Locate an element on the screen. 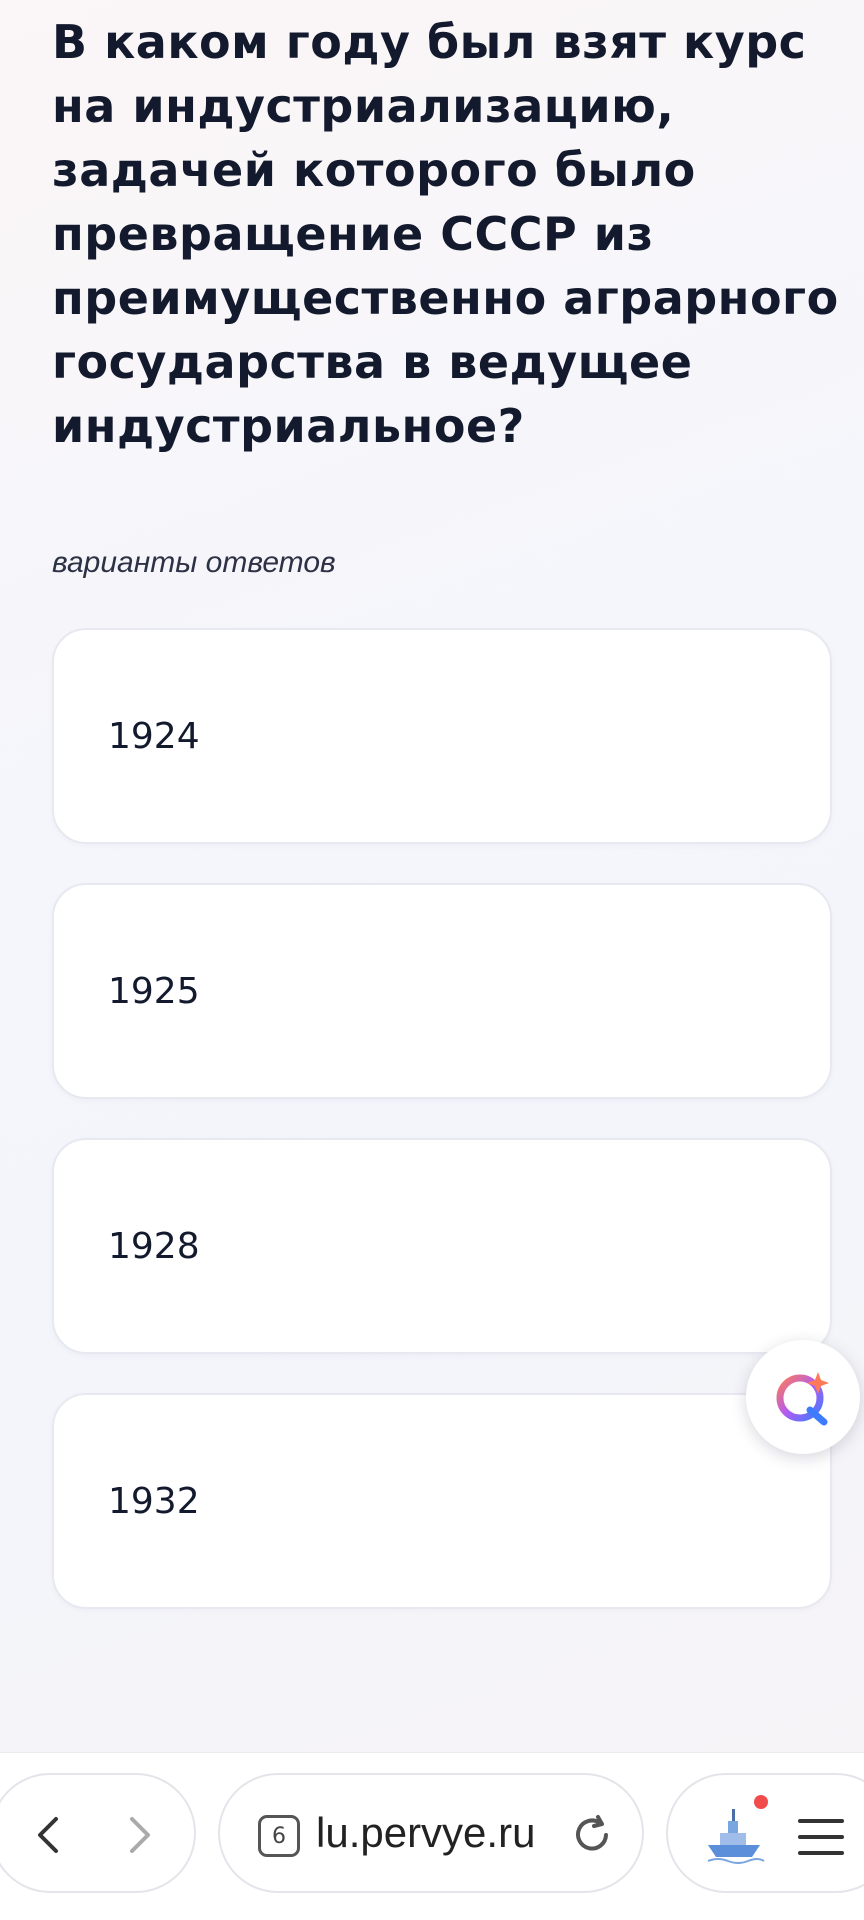  address-bar: 6 lu.pervye.ru is located at coordinates (431, 1833).